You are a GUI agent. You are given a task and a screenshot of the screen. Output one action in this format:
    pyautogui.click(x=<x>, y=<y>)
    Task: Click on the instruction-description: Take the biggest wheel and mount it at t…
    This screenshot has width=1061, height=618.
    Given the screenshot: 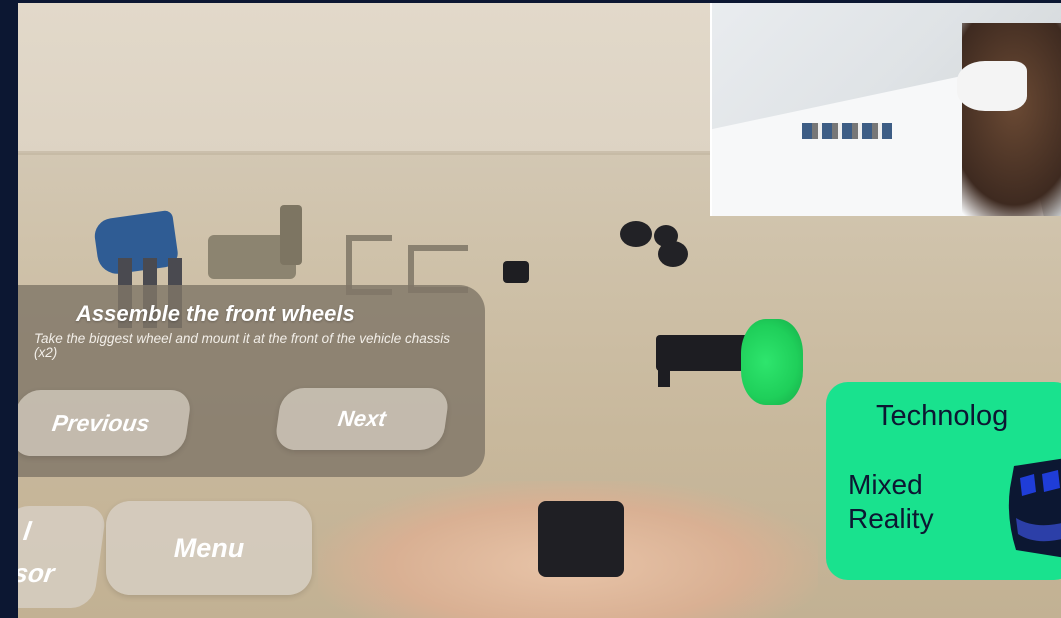 What is the action you would take?
    pyautogui.click(x=242, y=345)
    